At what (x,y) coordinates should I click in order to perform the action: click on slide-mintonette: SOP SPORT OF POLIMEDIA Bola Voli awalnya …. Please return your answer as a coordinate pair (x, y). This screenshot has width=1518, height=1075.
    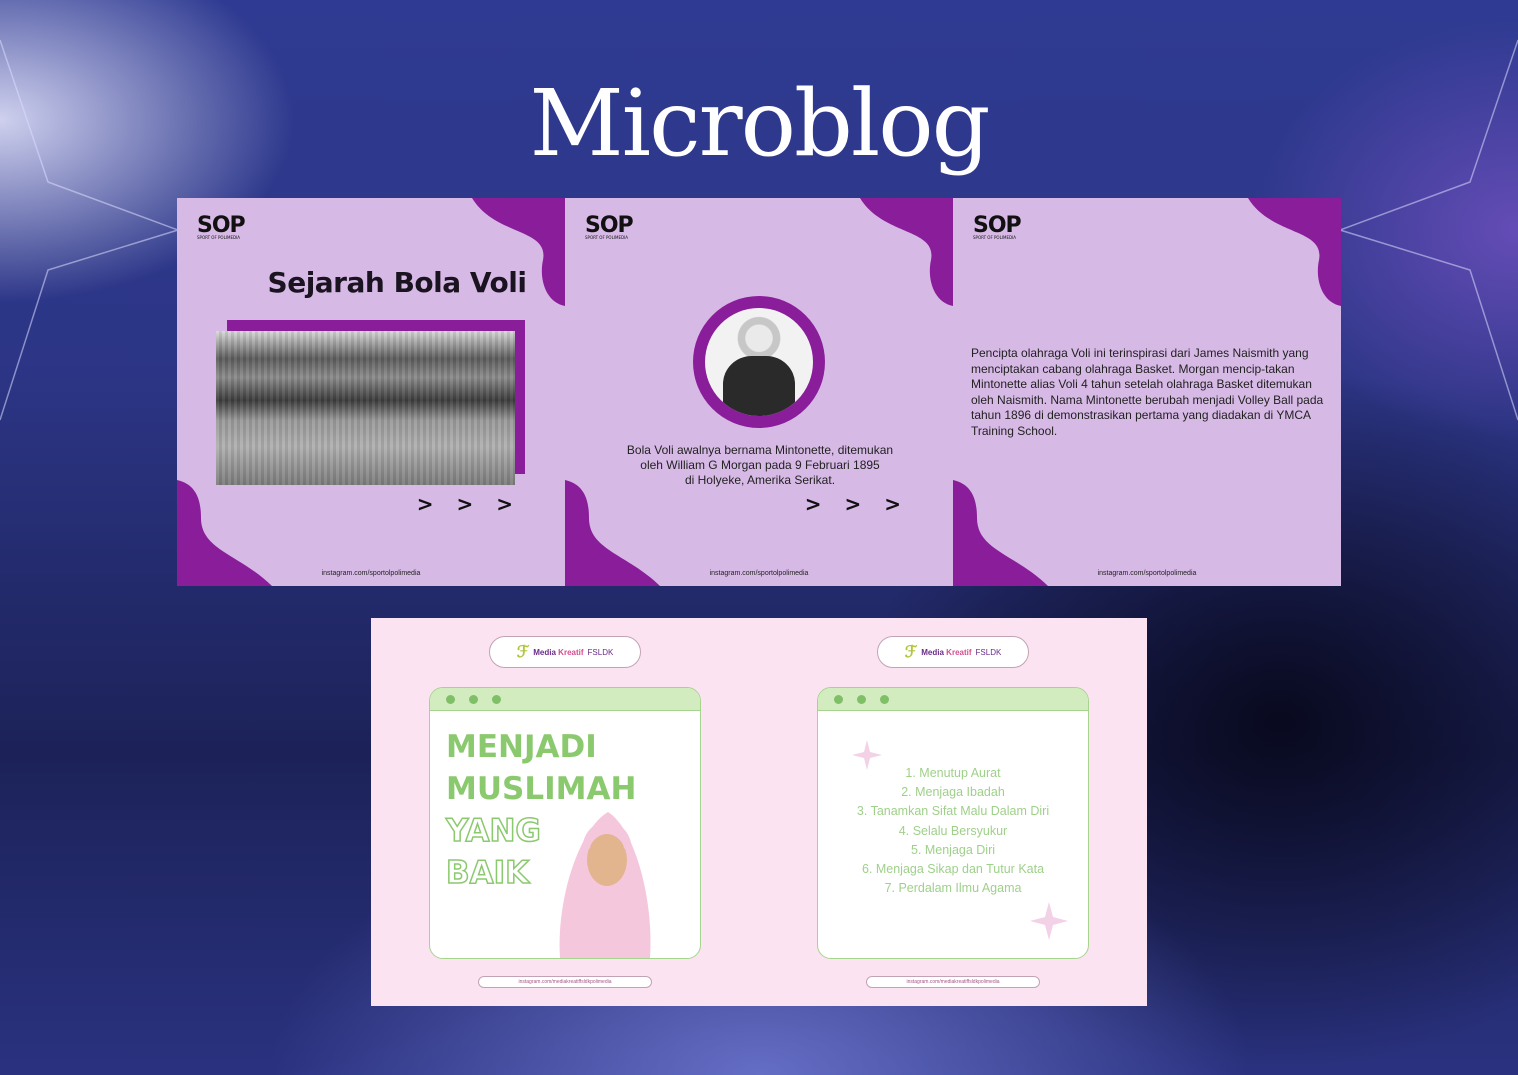
    Looking at the image, I should click on (759, 392).